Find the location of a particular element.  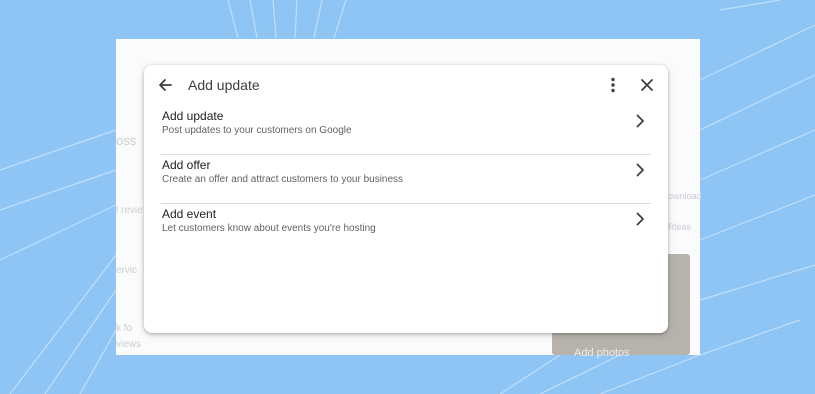

back-button is located at coordinates (165, 85).